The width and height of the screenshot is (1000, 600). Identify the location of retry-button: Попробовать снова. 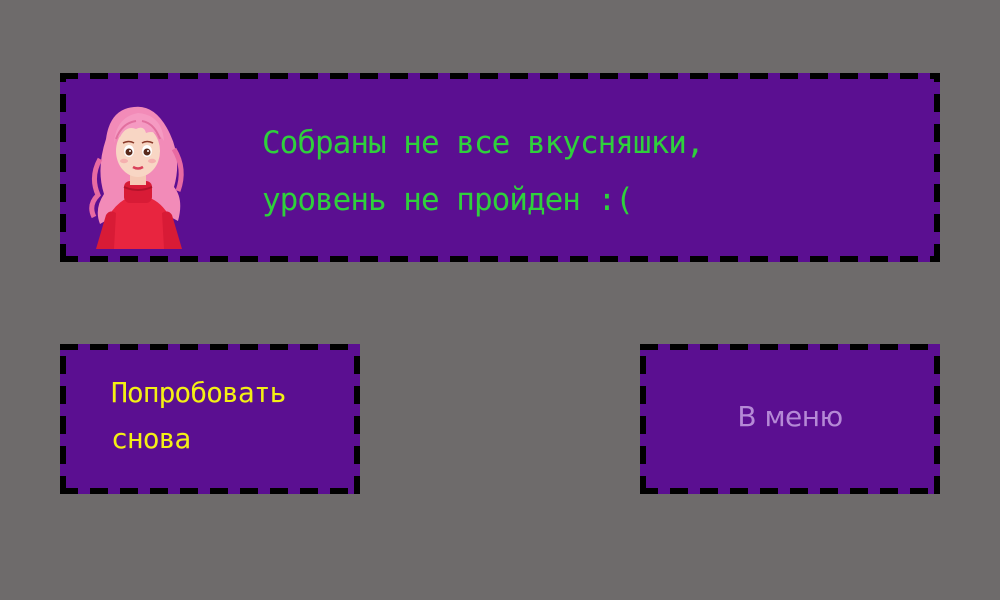
(210, 419).